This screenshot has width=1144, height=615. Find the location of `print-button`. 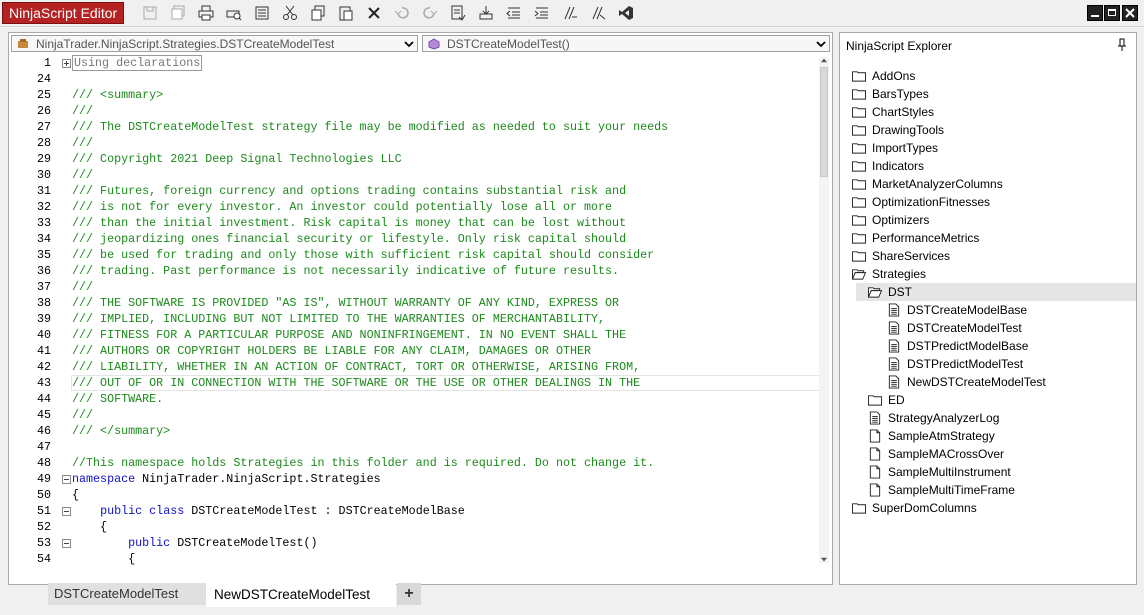

print-button is located at coordinates (206, 13).